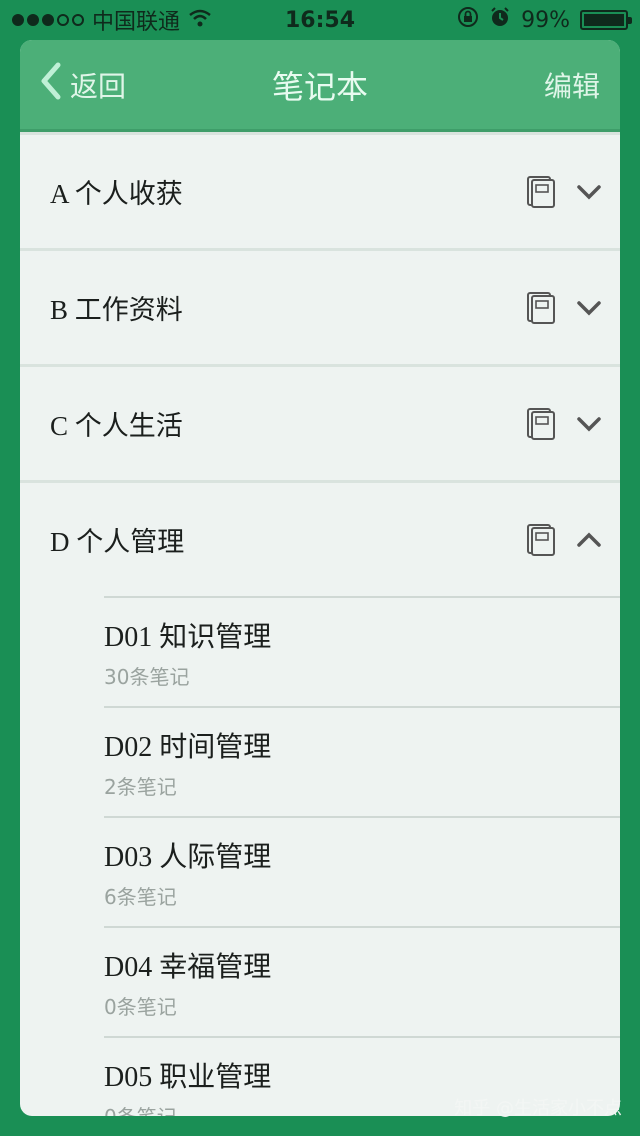 The width and height of the screenshot is (640, 1136). What do you see at coordinates (48, 20) in the screenshot?
I see `signal-strength-icon` at bounding box center [48, 20].